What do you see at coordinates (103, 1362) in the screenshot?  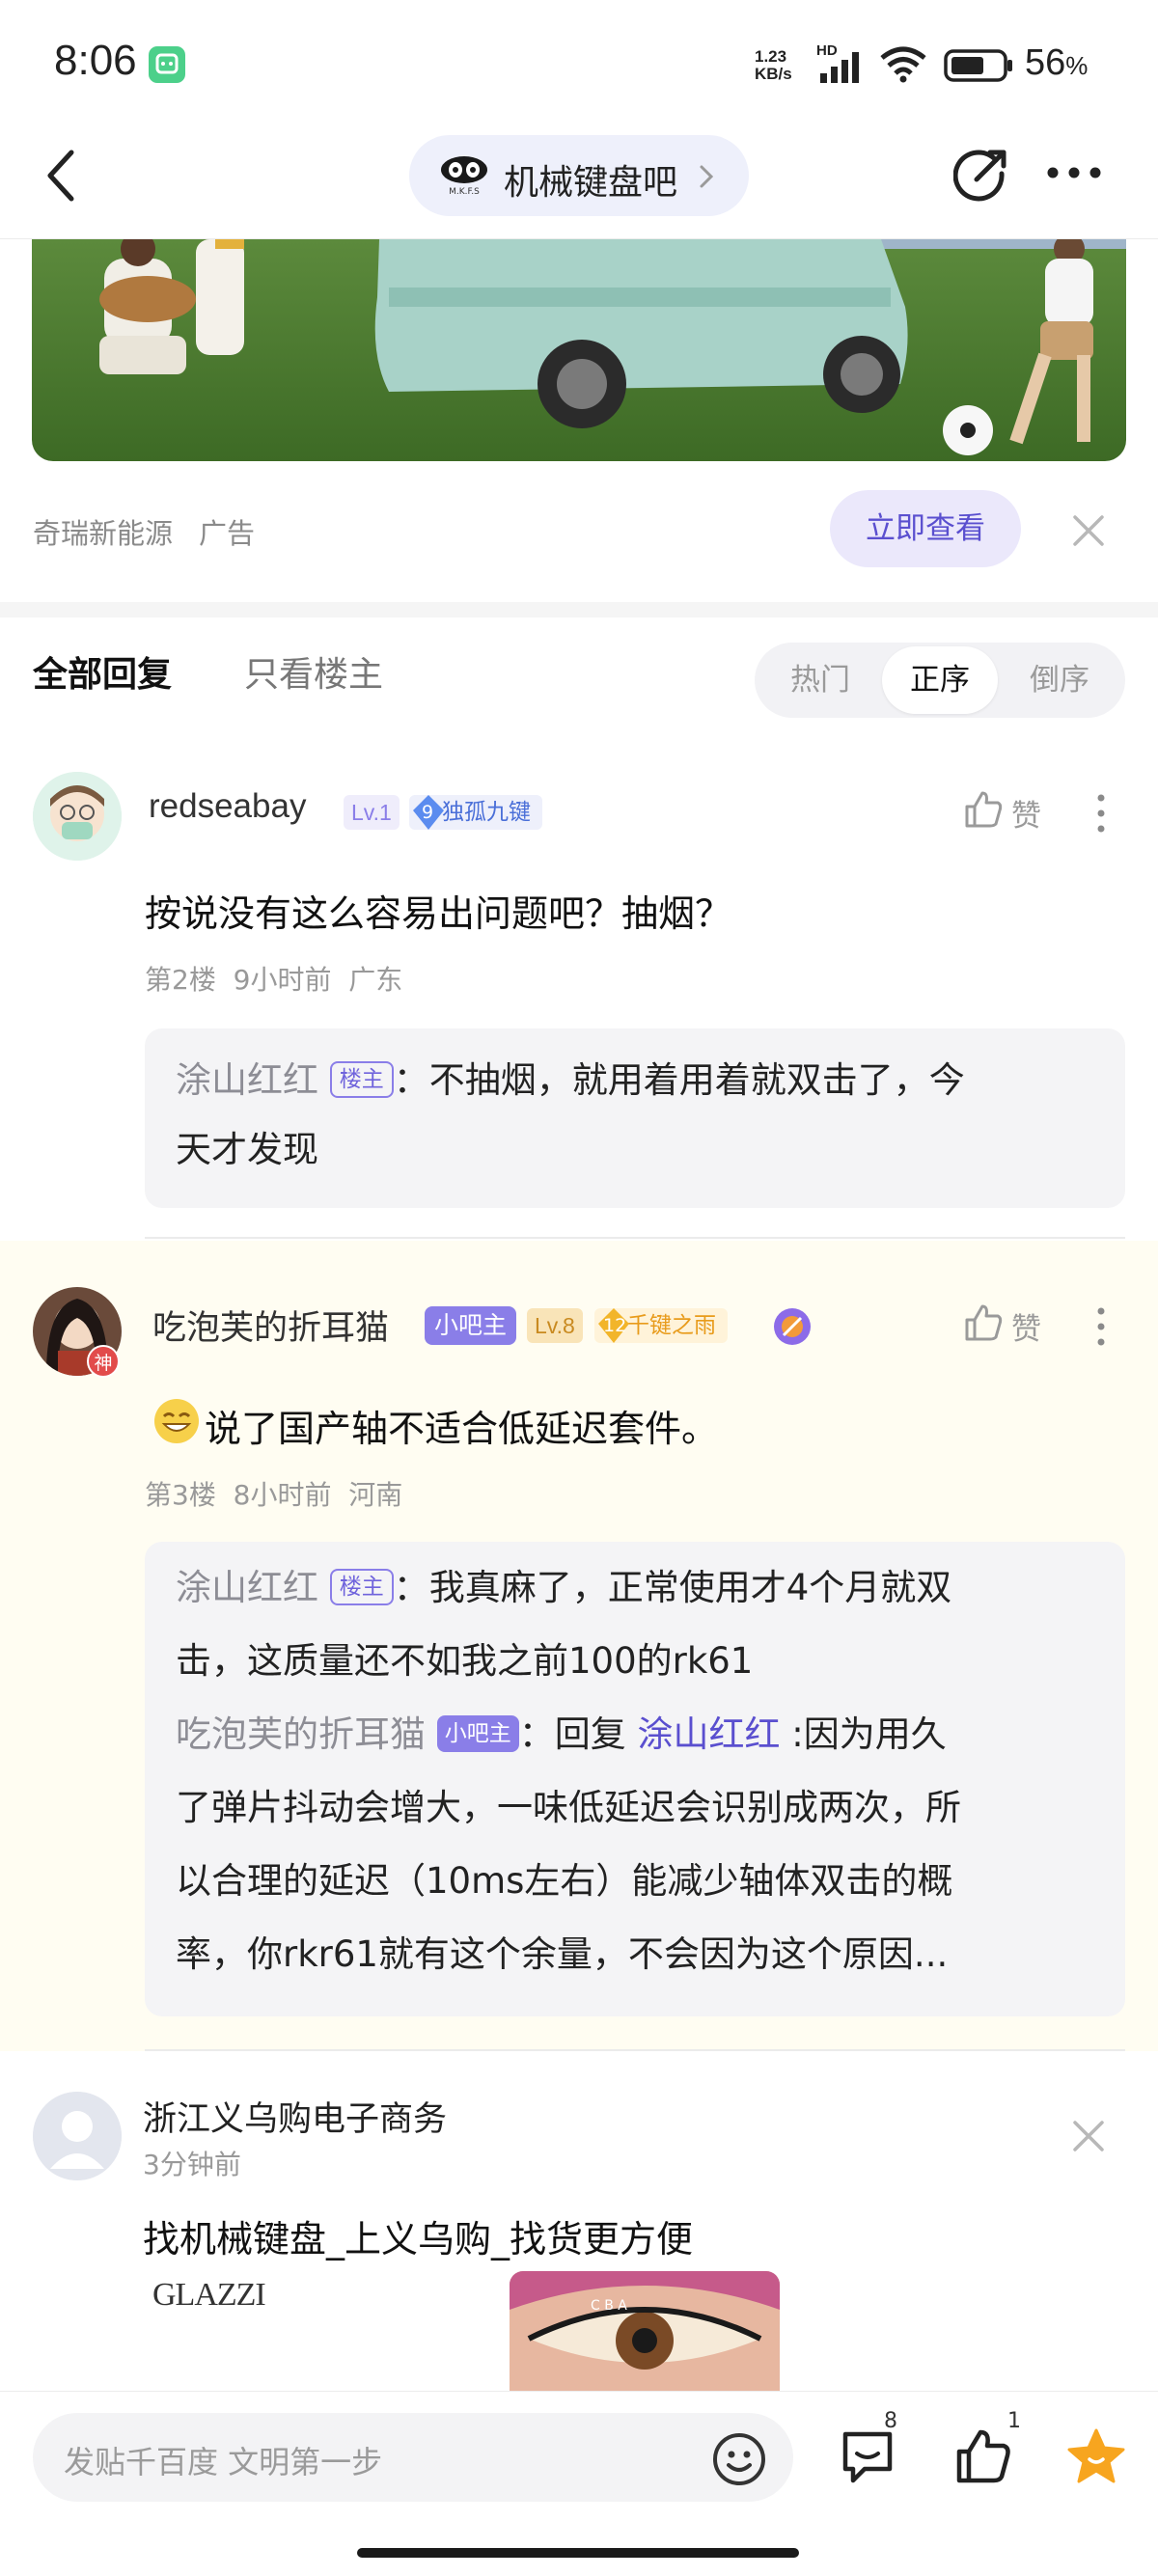 I see `god-badge: 神` at bounding box center [103, 1362].